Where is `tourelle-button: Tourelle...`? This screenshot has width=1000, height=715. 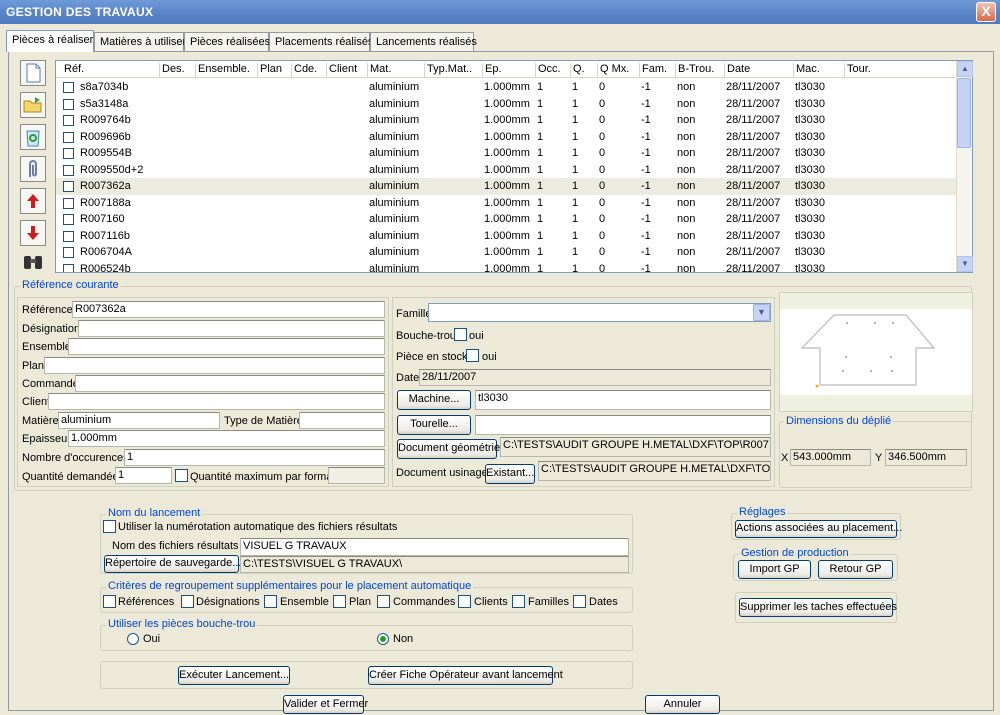 tourelle-button: Tourelle... is located at coordinates (434, 425).